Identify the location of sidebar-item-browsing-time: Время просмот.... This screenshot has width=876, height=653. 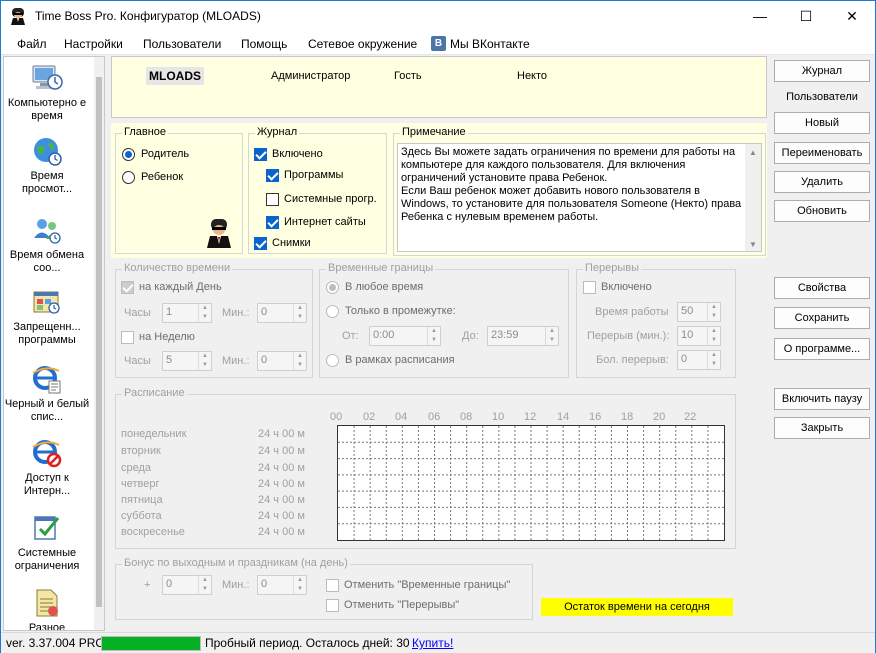
(47, 165).